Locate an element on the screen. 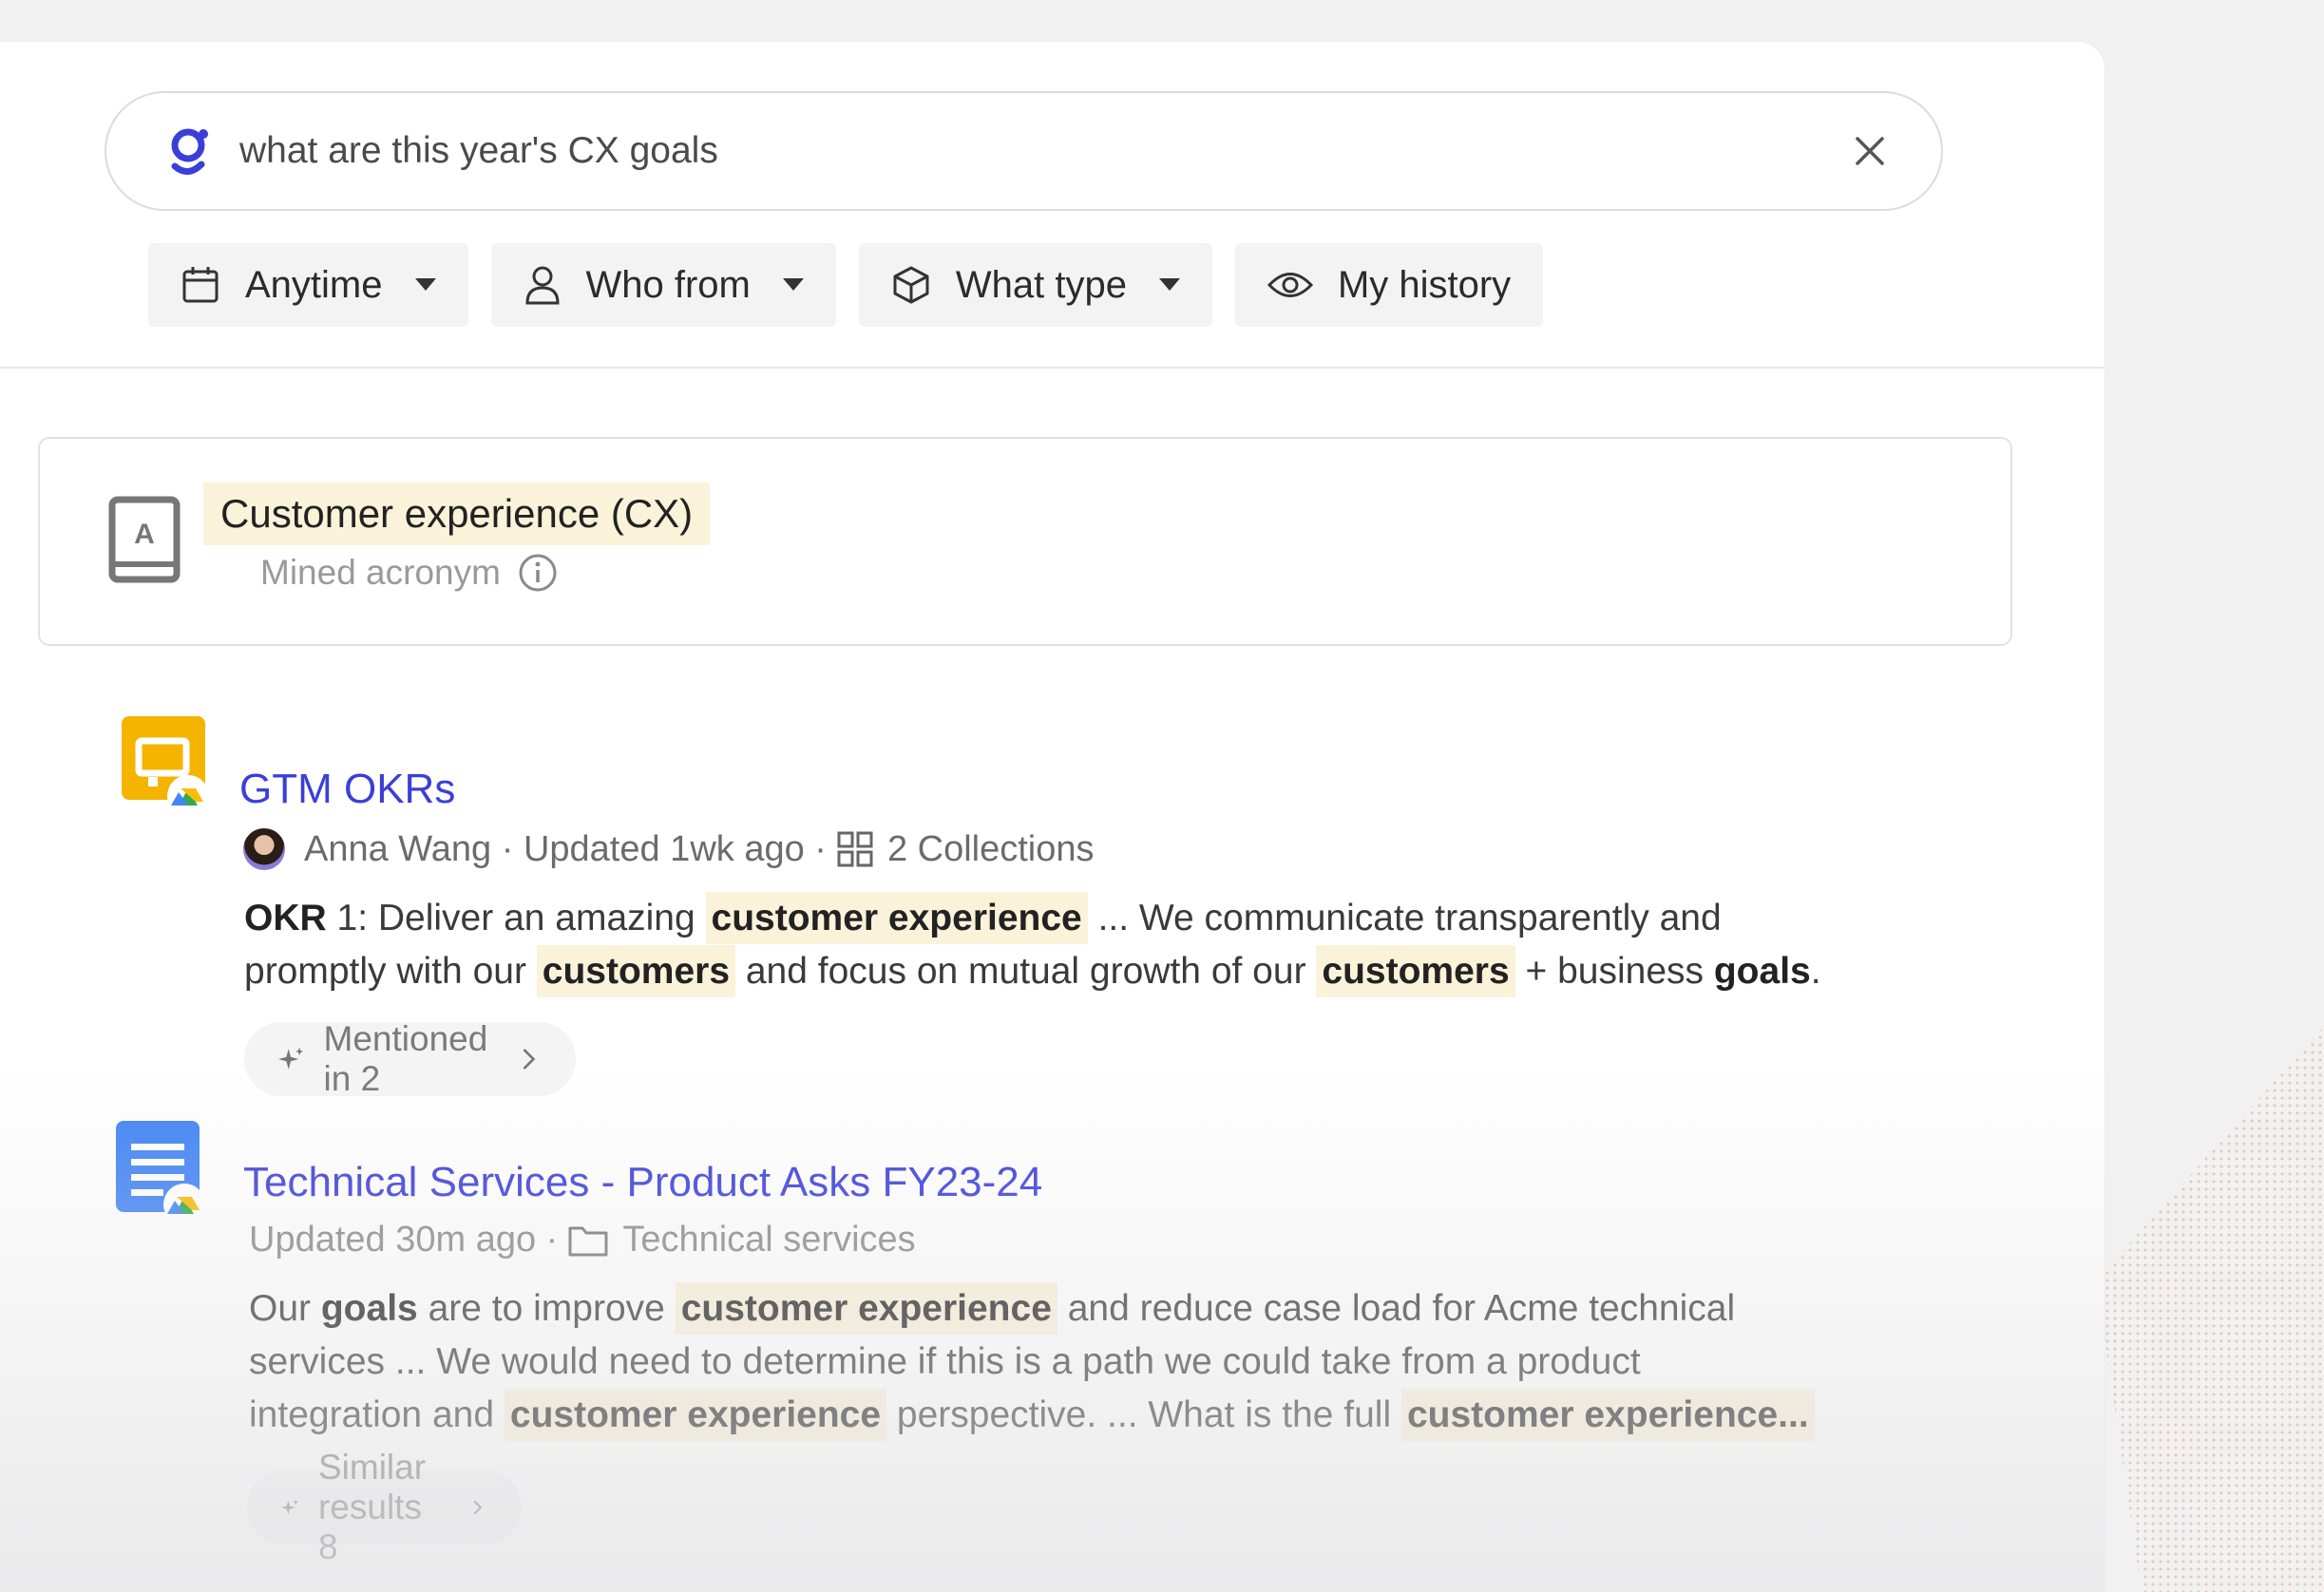 This screenshot has height=1592, width=2324. acronym-card: A Customer experience (CX) Mined acronym is located at coordinates (1025, 541).